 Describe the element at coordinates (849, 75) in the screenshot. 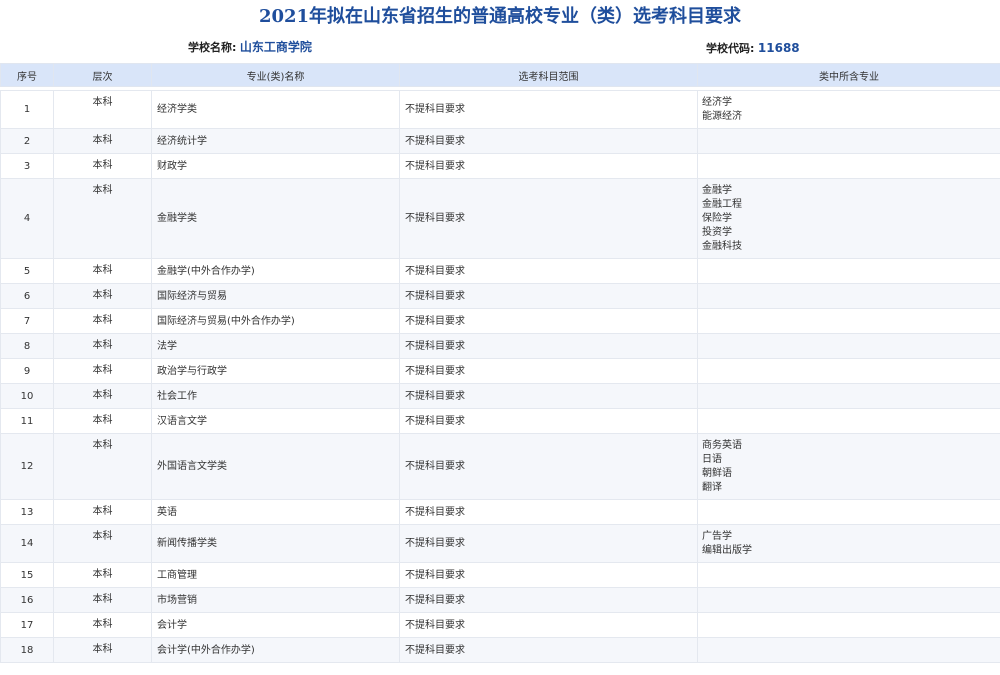

I see `header-included-majors: 类中所含专业` at that location.